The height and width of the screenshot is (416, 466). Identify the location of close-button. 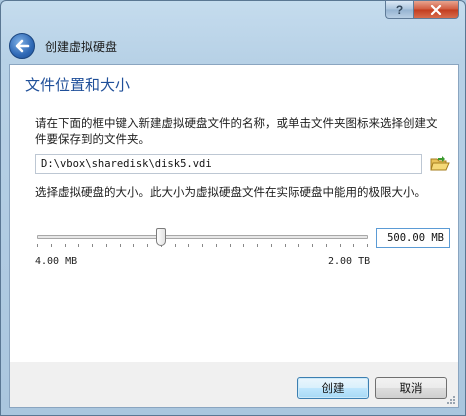
(436, 9).